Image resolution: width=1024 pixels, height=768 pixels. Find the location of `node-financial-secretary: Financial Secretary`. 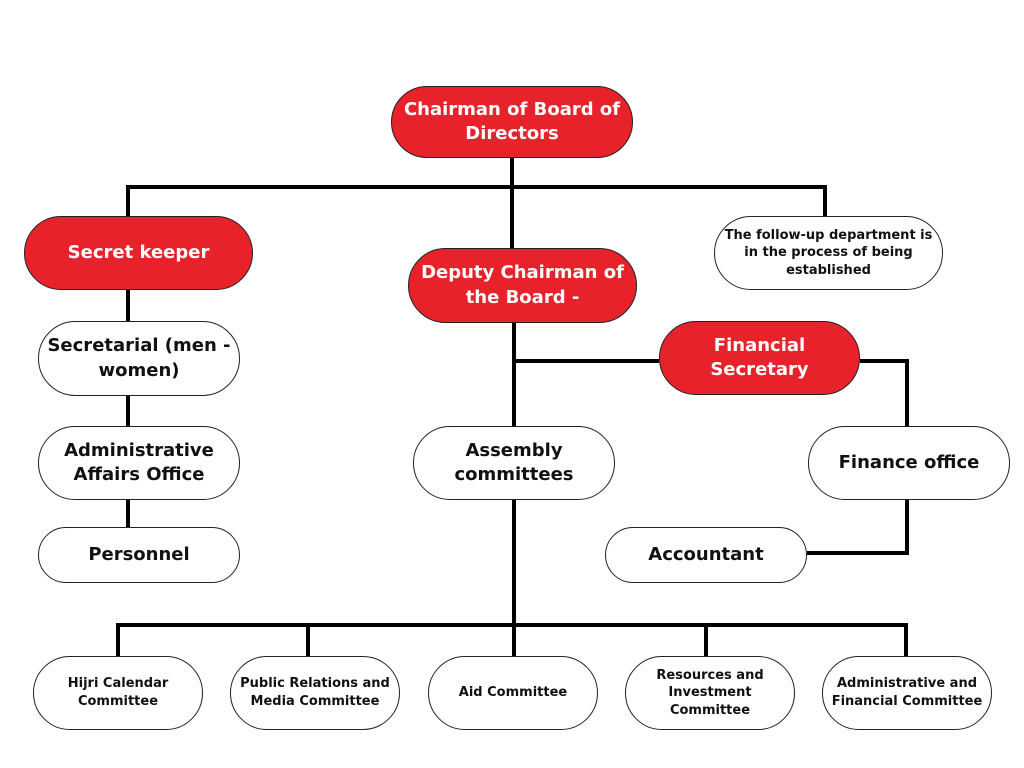

node-financial-secretary: Financial Secretary is located at coordinates (759, 358).